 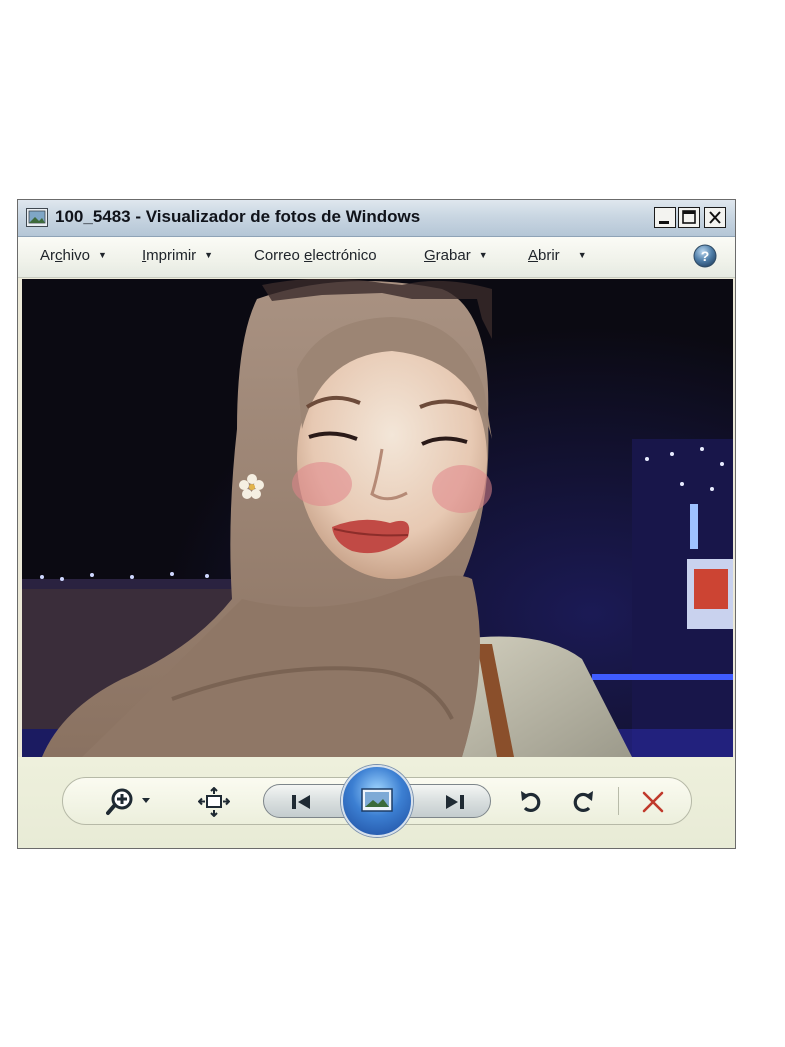 I want to click on picture-viewer-icon, so click(x=37, y=217).